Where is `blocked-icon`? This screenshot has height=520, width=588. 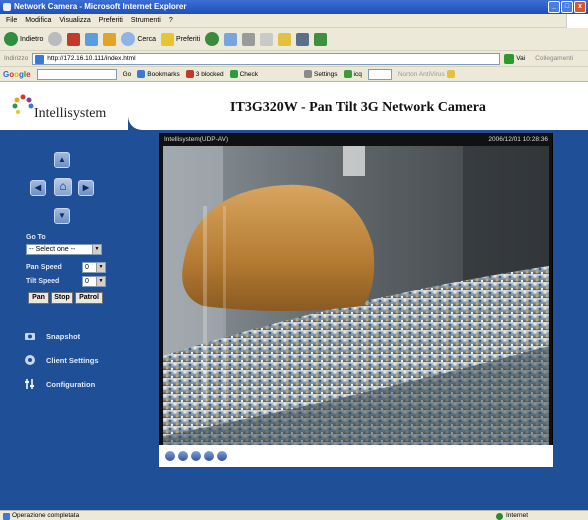
blocked-icon is located at coordinates (189, 74).